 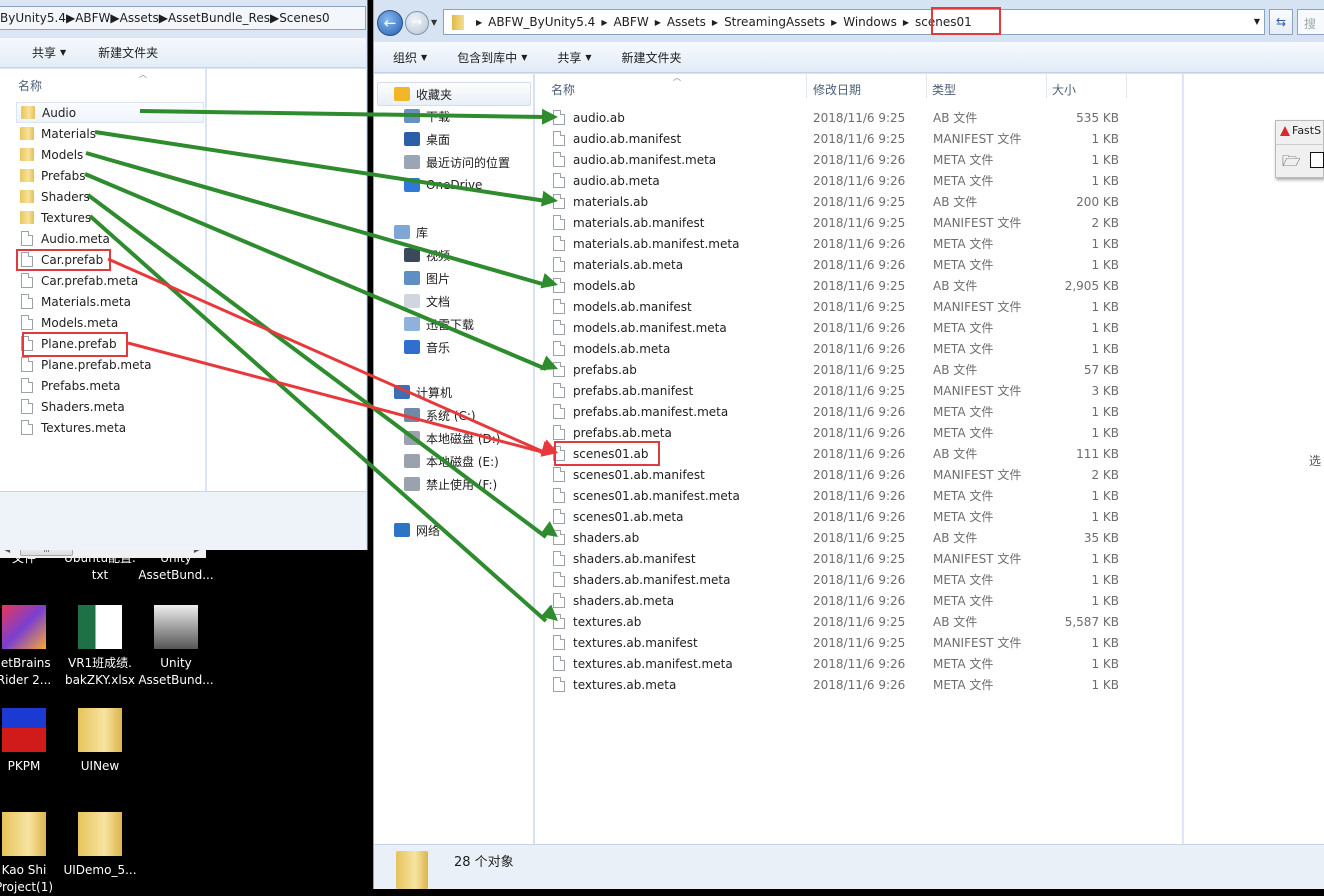 I want to click on column-header-date: 修改日期, so click(x=837, y=89).